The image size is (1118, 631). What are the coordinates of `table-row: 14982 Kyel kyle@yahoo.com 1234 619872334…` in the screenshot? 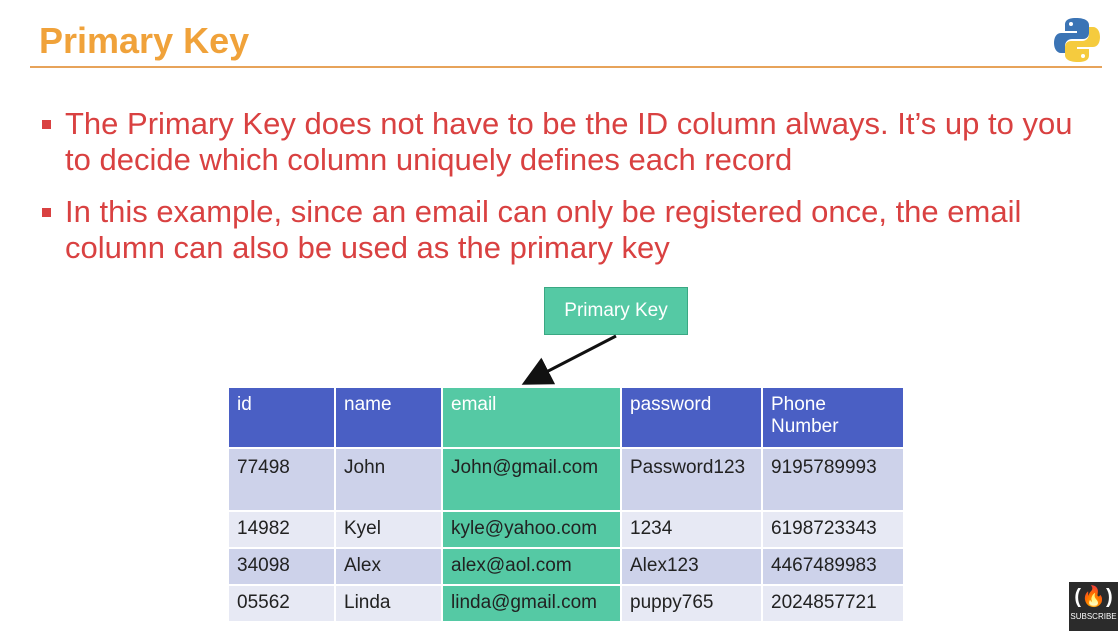 It's located at (567, 530).